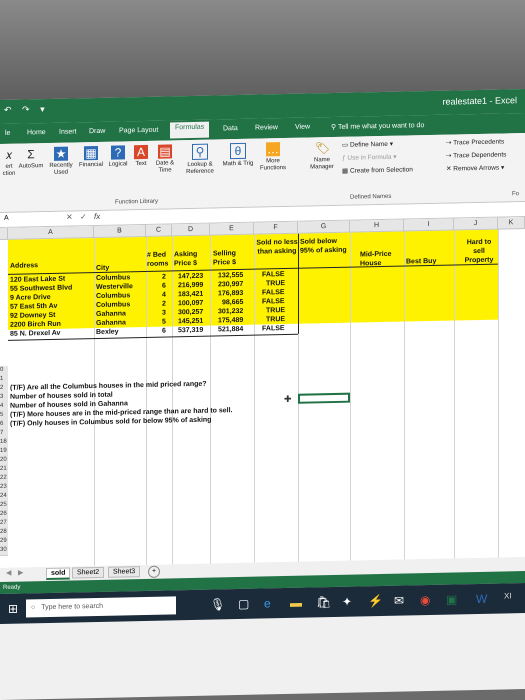 This screenshot has width=525, height=700. Describe the element at coordinates (165, 167) in the screenshot. I see `date-time-label: Date & Time` at that location.